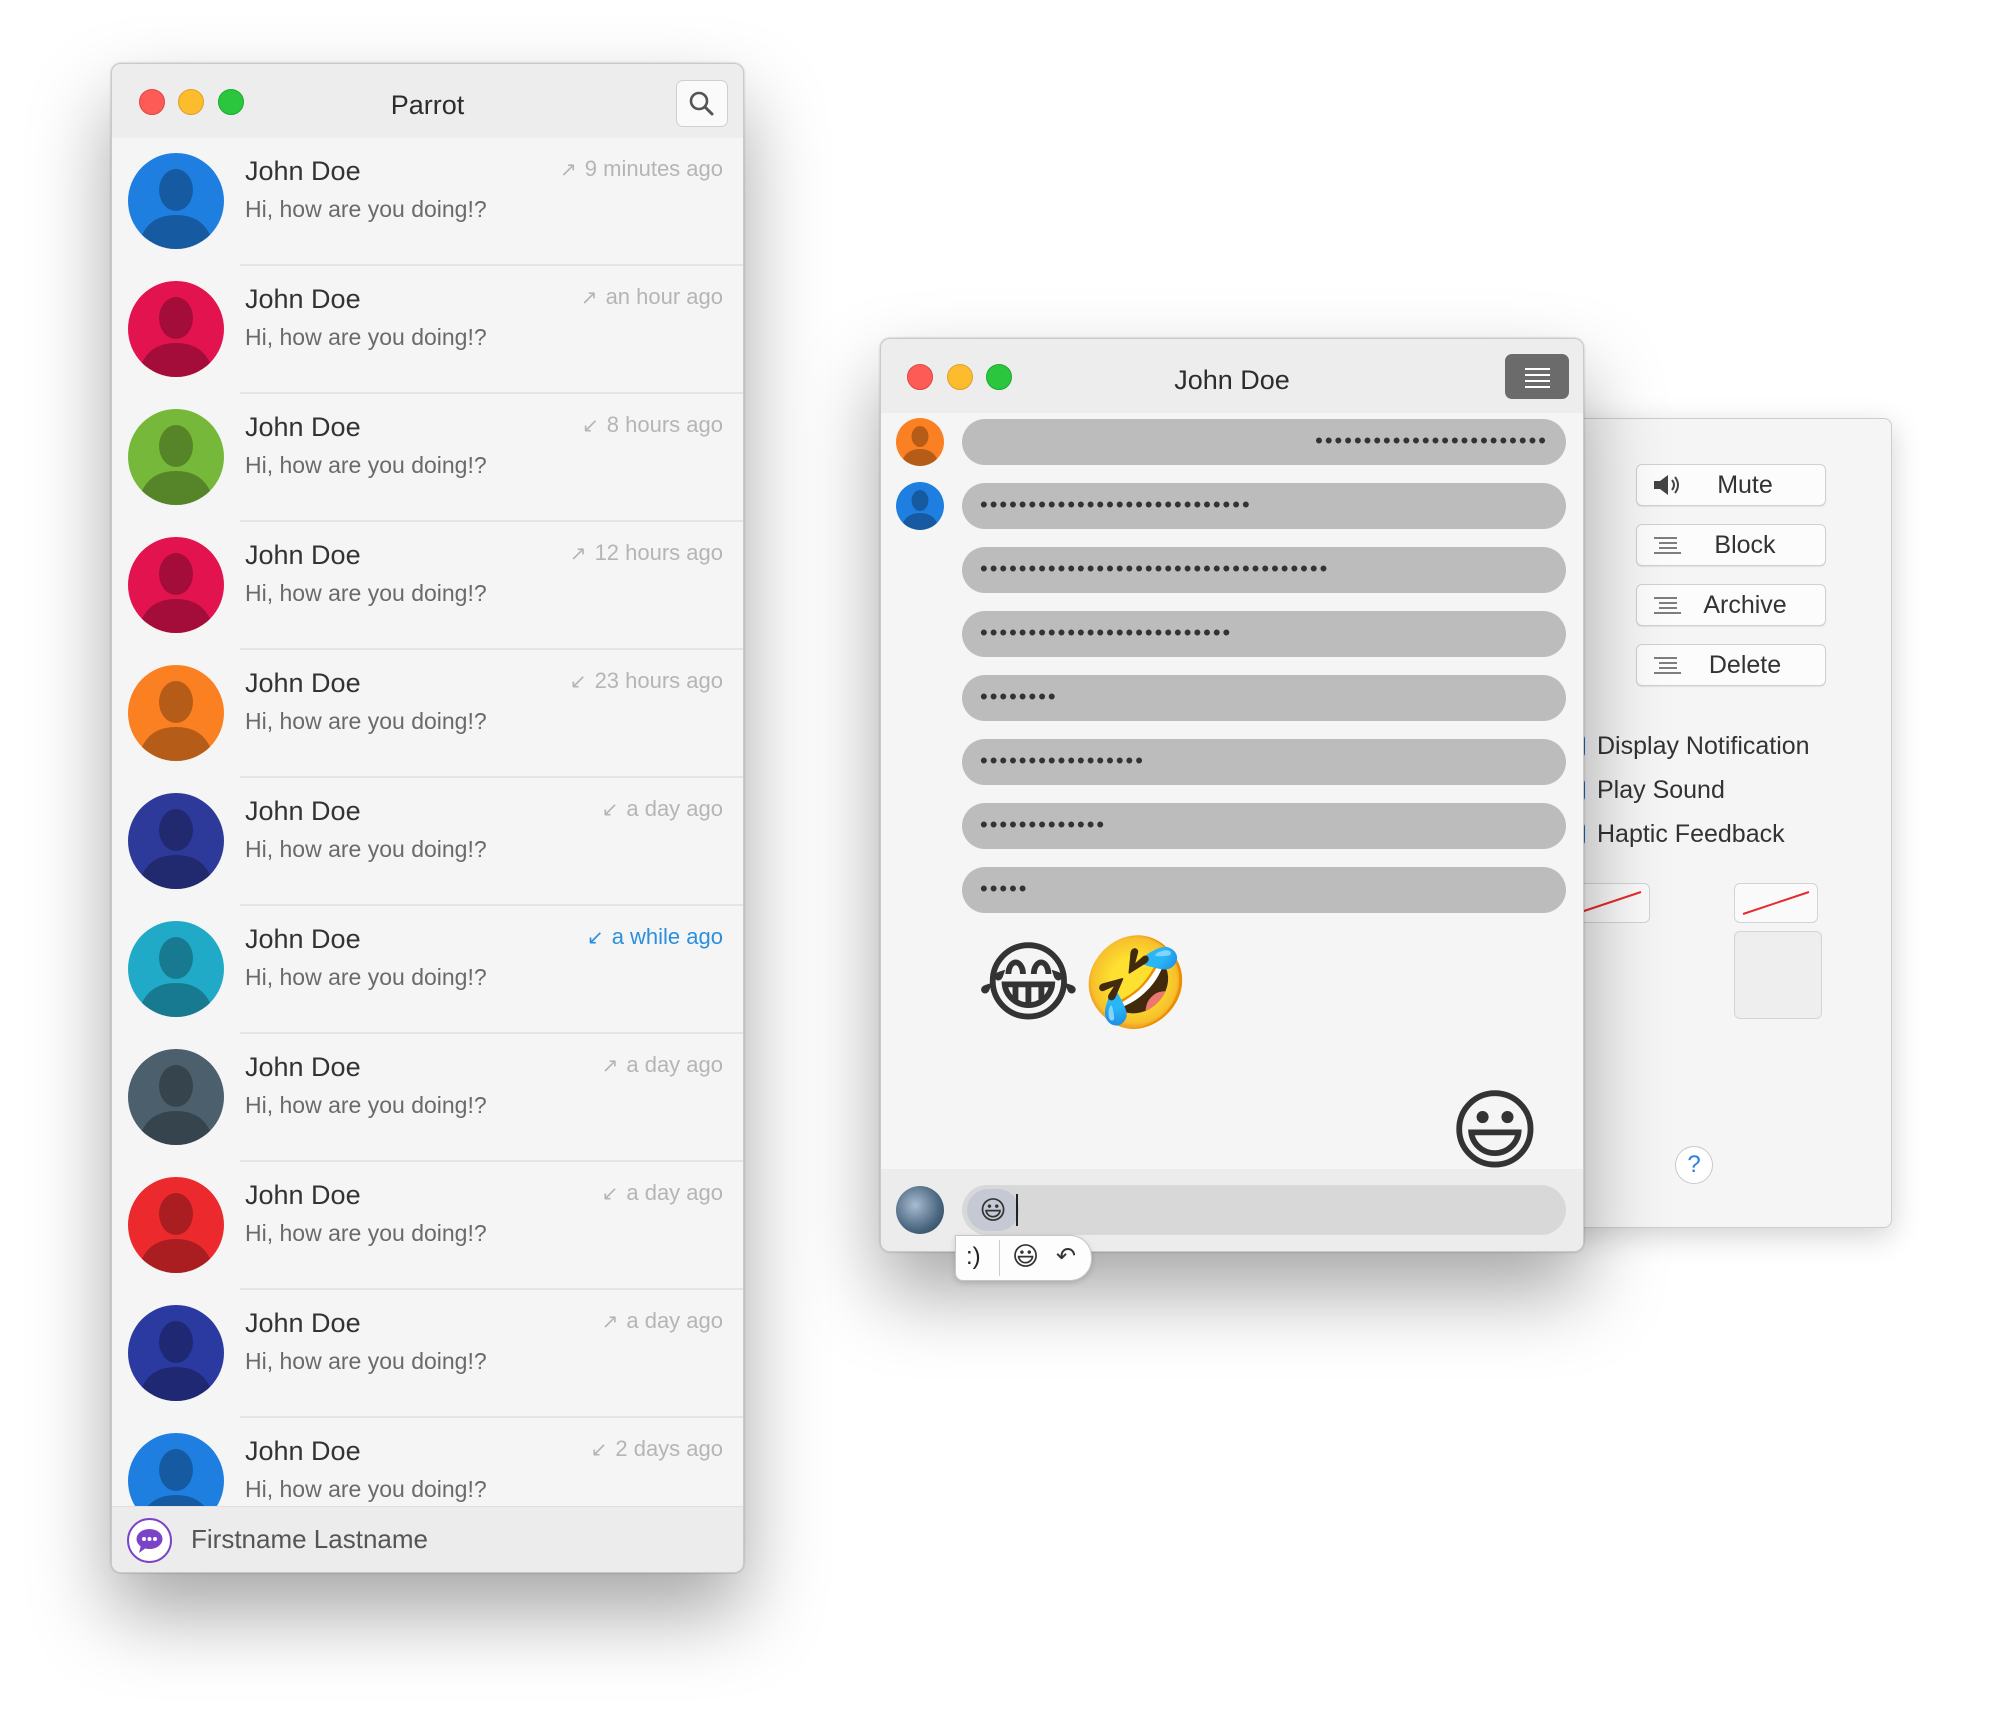  Describe the element at coordinates (1264, 826) in the screenshot. I see `message-bubble: •••••••••••••` at that location.